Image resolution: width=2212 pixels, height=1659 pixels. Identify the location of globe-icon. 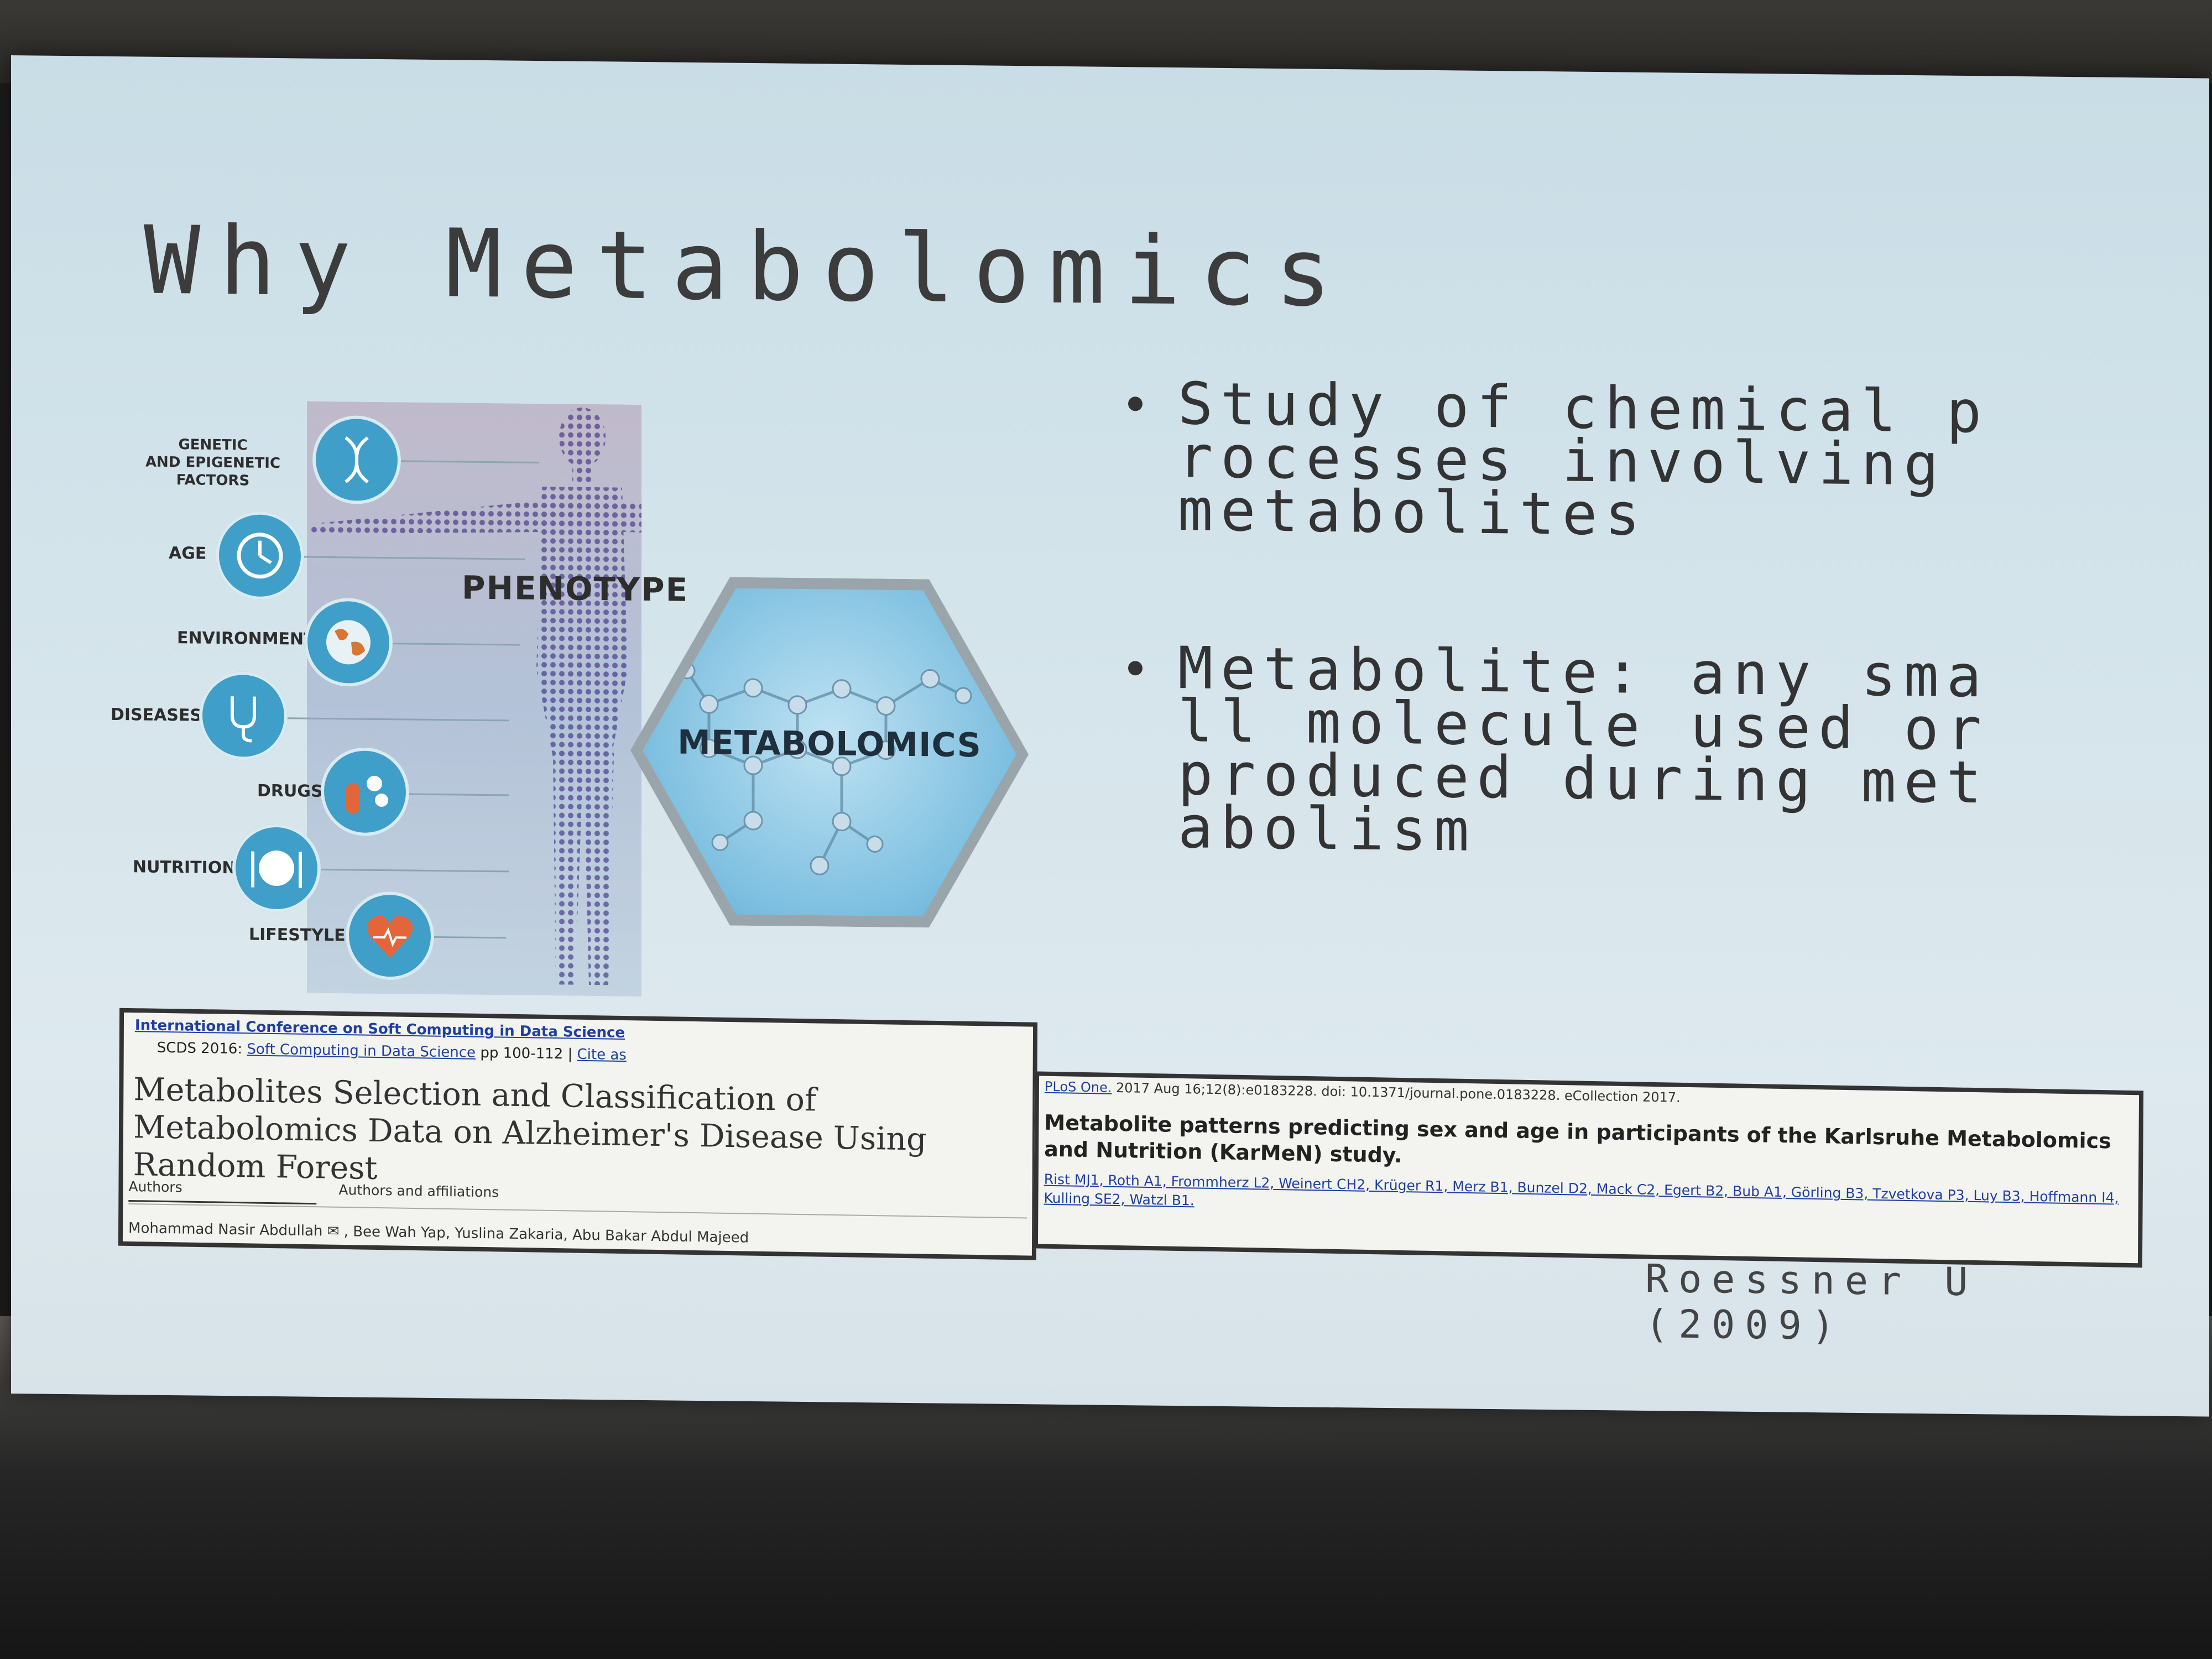
(348, 642).